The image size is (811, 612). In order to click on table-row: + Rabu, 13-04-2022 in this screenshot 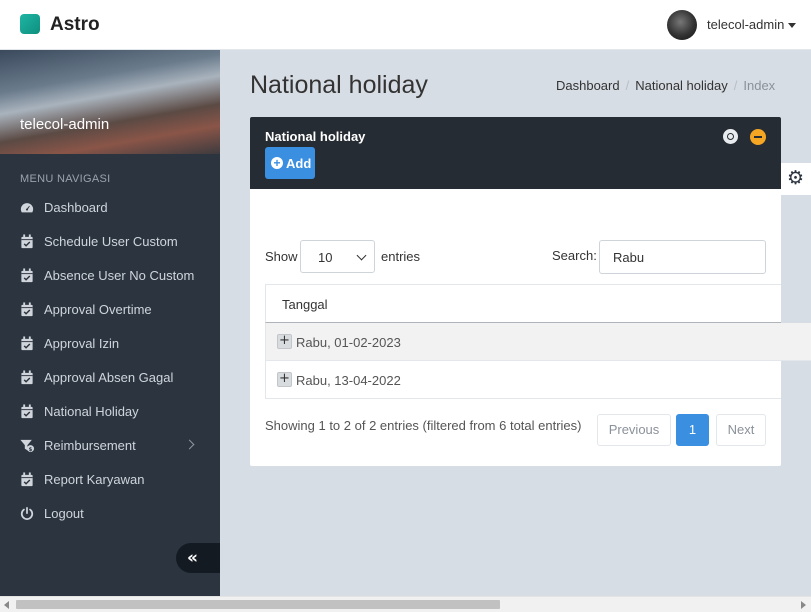, I will do `click(523, 380)`.